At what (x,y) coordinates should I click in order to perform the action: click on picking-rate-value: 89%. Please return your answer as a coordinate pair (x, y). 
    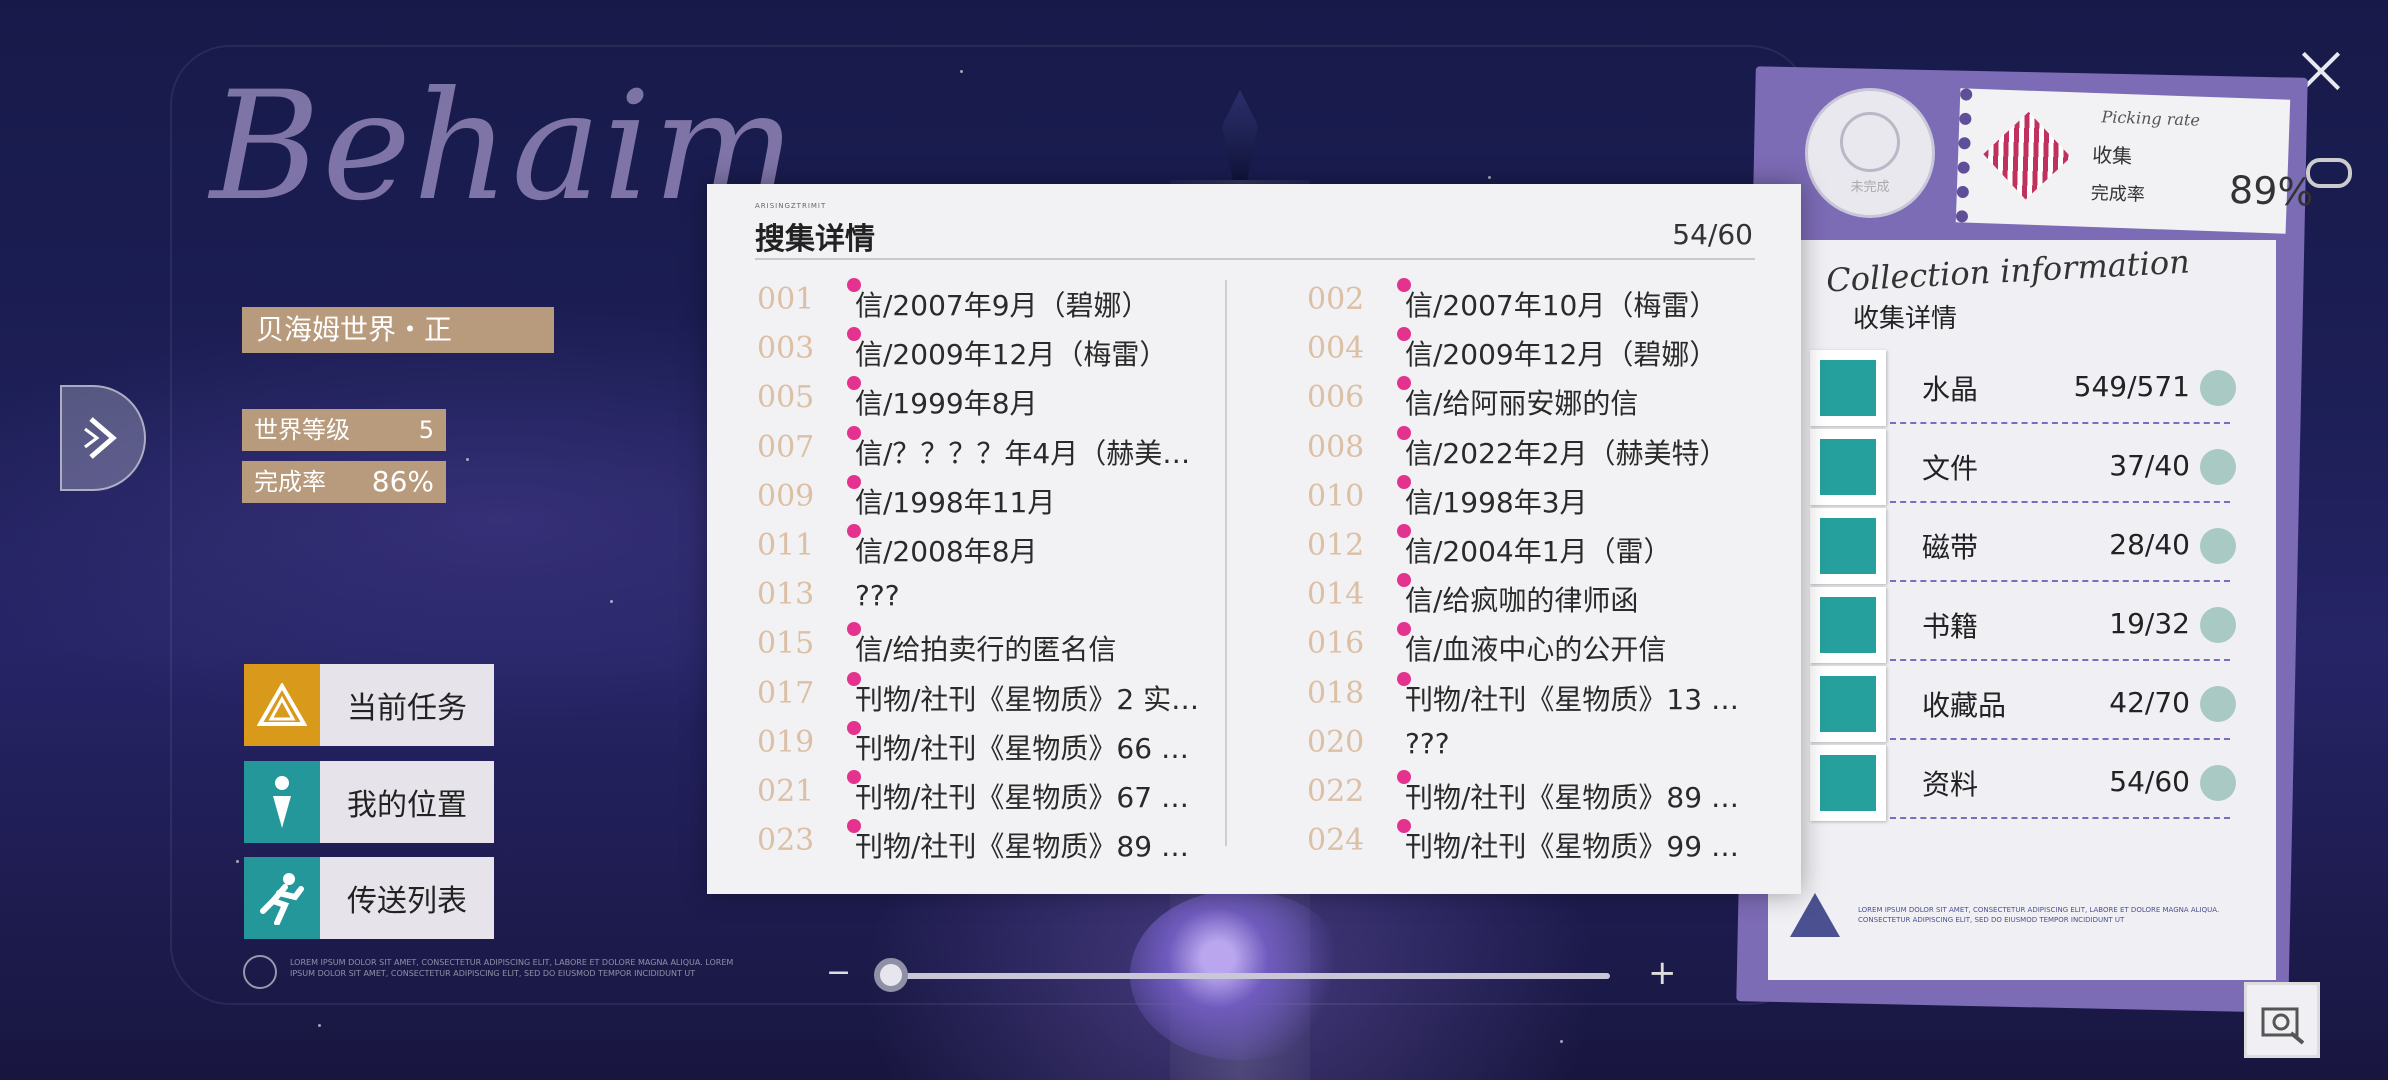
    Looking at the image, I should click on (2271, 191).